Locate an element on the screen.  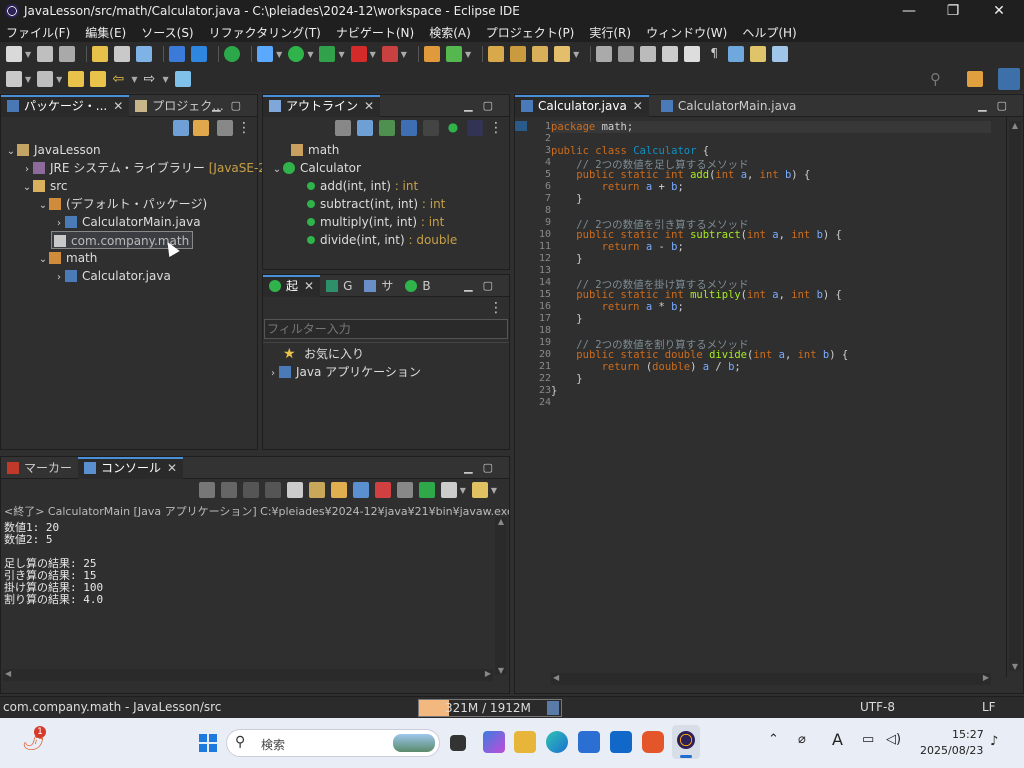
run-icon is located at coordinates (296, 54).